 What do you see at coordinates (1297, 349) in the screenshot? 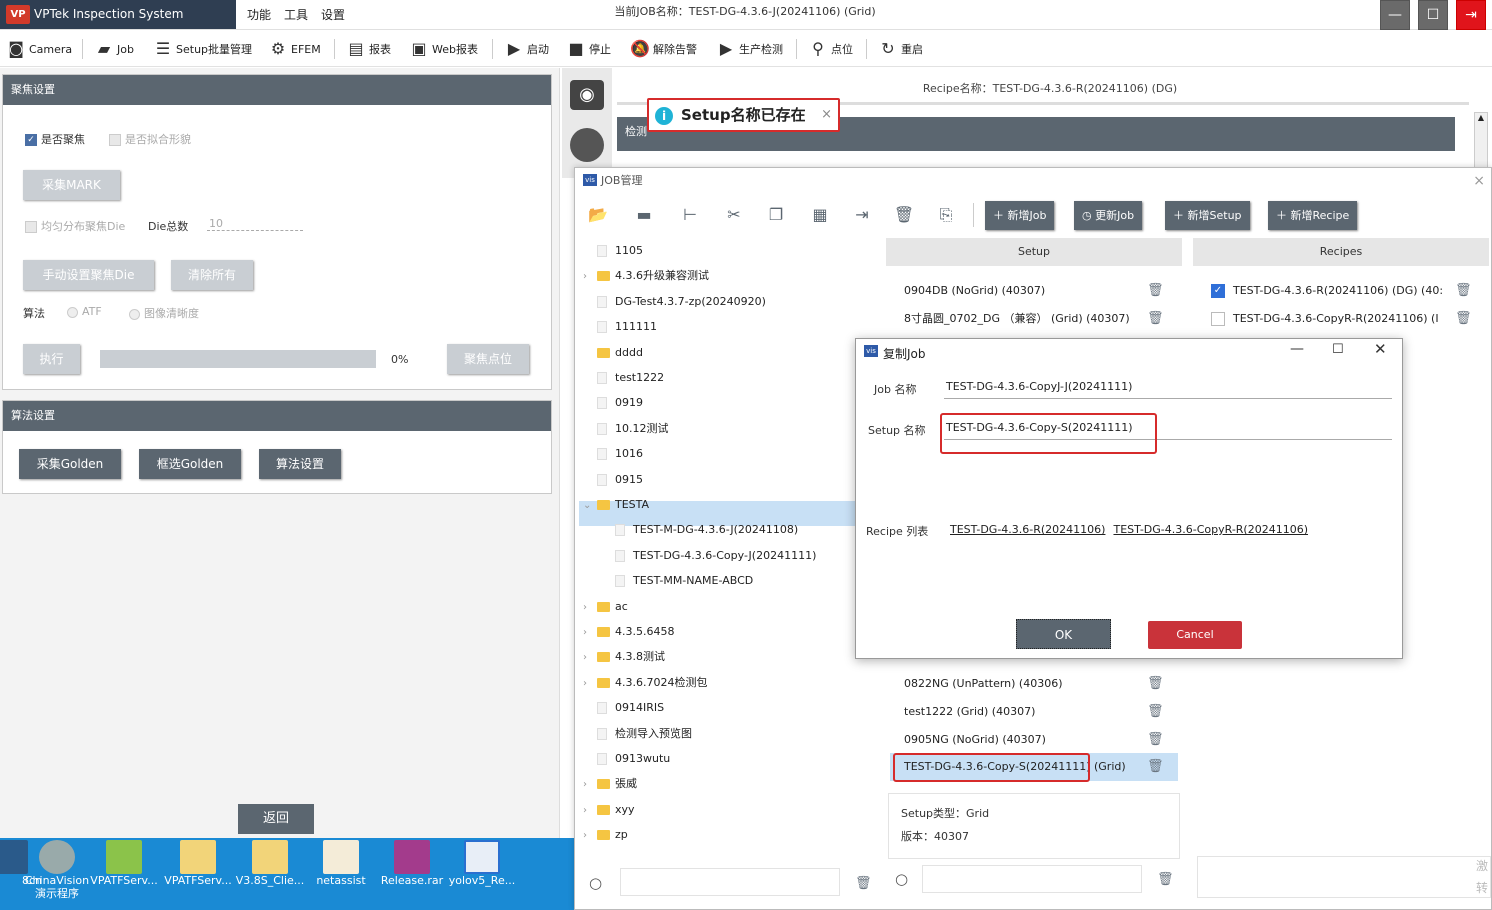
I see `minimize-icon: —` at bounding box center [1297, 349].